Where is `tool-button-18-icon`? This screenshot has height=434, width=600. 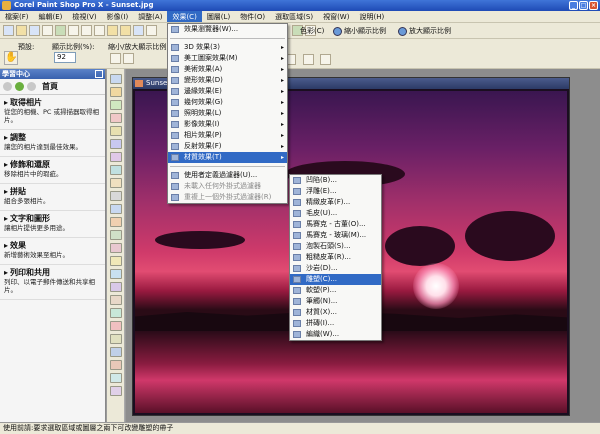
tool-button-18-icon is located at coordinates (116, 313).